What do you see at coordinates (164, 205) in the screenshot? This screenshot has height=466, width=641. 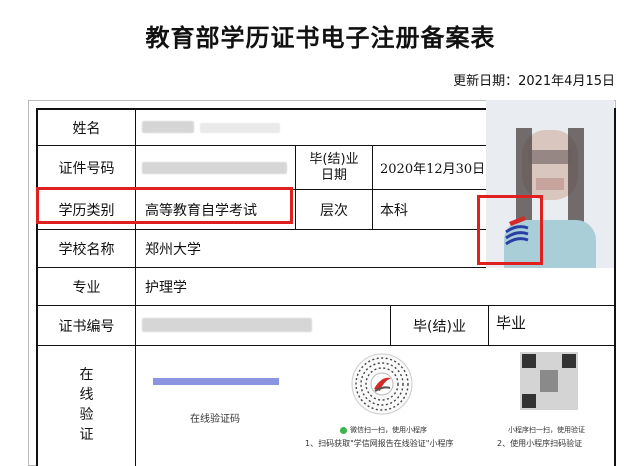 I see `highlight-study-type` at bounding box center [164, 205].